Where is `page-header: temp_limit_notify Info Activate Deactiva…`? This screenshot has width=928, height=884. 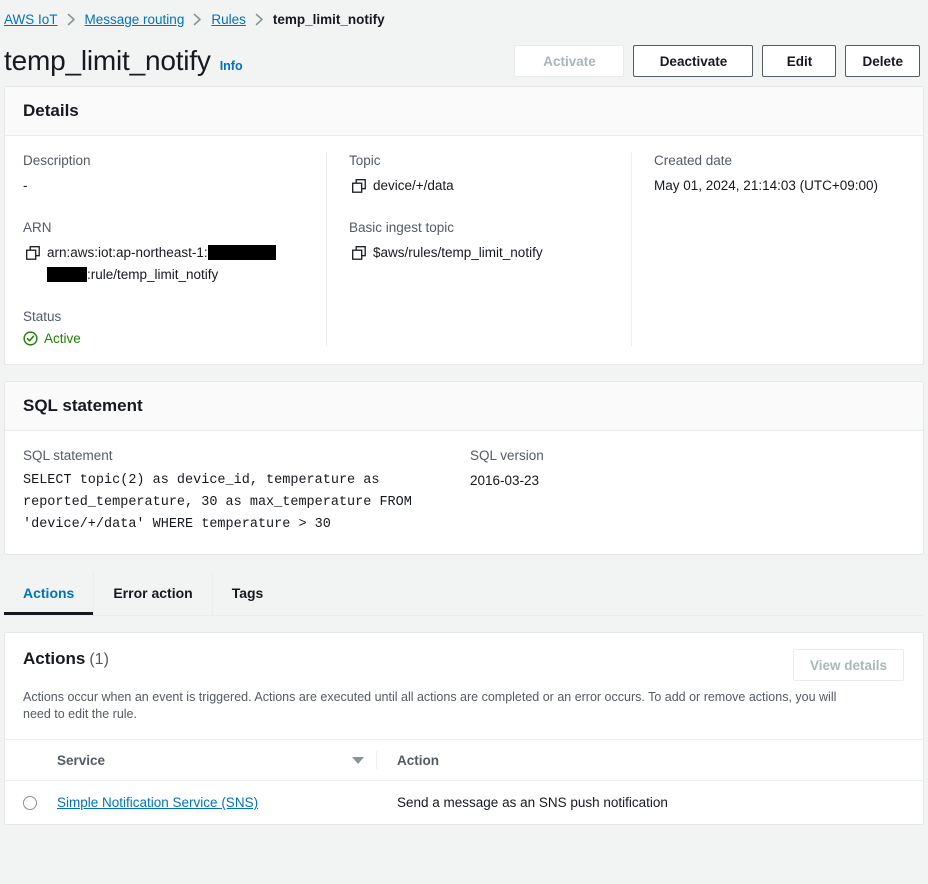
page-header: temp_limit_notify Info Activate Deactiva… is located at coordinates (464, 58).